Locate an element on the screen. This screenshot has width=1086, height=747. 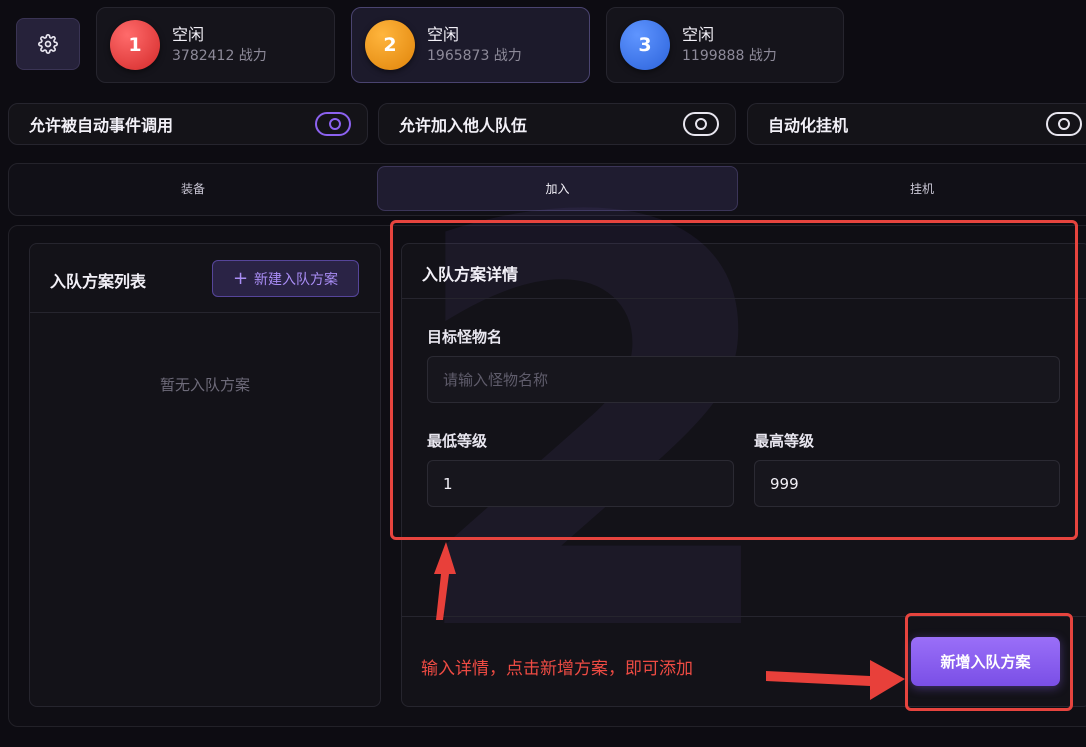
annotation-arrows is located at coordinates (669, 621).